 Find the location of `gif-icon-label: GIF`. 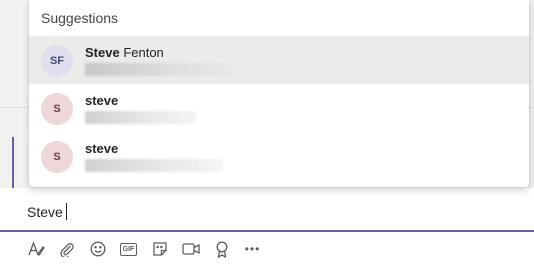

gif-icon-label: GIF is located at coordinates (128, 249).